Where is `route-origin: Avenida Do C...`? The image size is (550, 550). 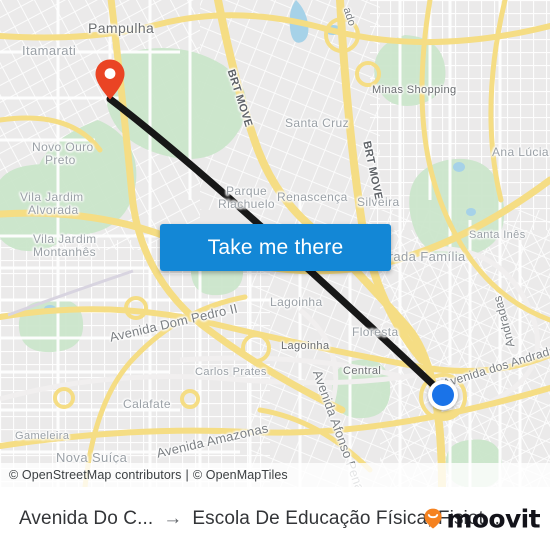
route-origin: Avenida Do C... is located at coordinates (86, 519).